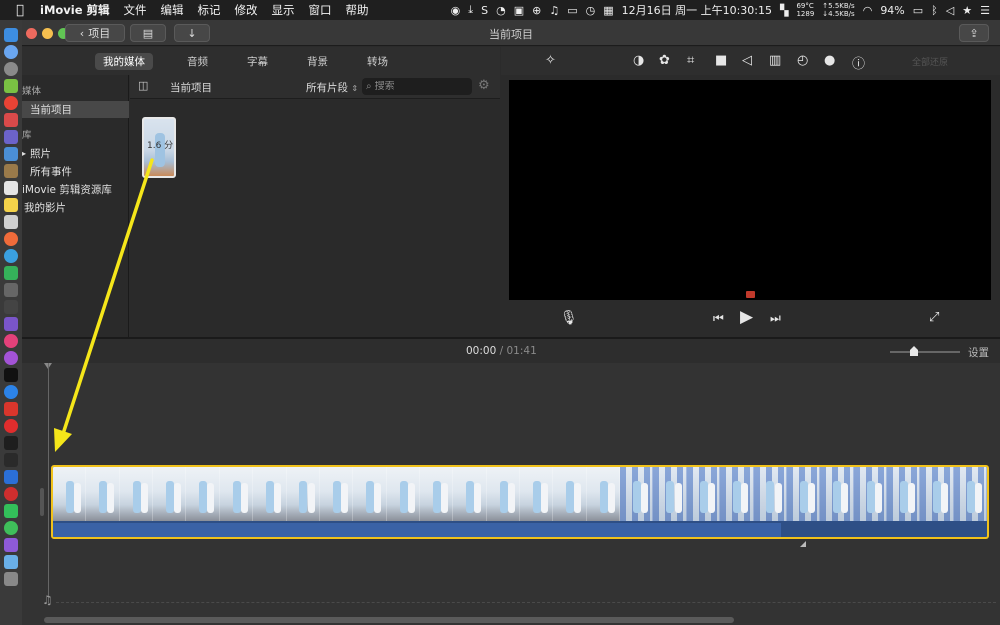 This screenshot has width=1000, height=625. Describe the element at coordinates (967, 10) in the screenshot. I see `star-icon: ★` at that location.